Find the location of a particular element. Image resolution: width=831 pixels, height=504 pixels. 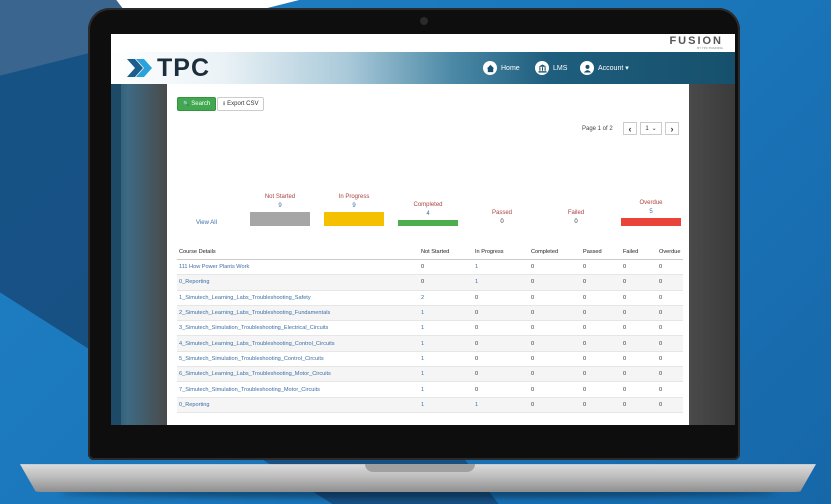

table-row: 0_Reporting 1 1 0 0 0 0 is located at coordinates (430, 405).